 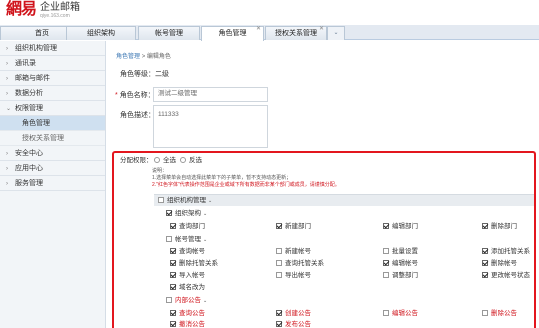 I want to click on perm-item: 创建公告, so click(x=293, y=314).